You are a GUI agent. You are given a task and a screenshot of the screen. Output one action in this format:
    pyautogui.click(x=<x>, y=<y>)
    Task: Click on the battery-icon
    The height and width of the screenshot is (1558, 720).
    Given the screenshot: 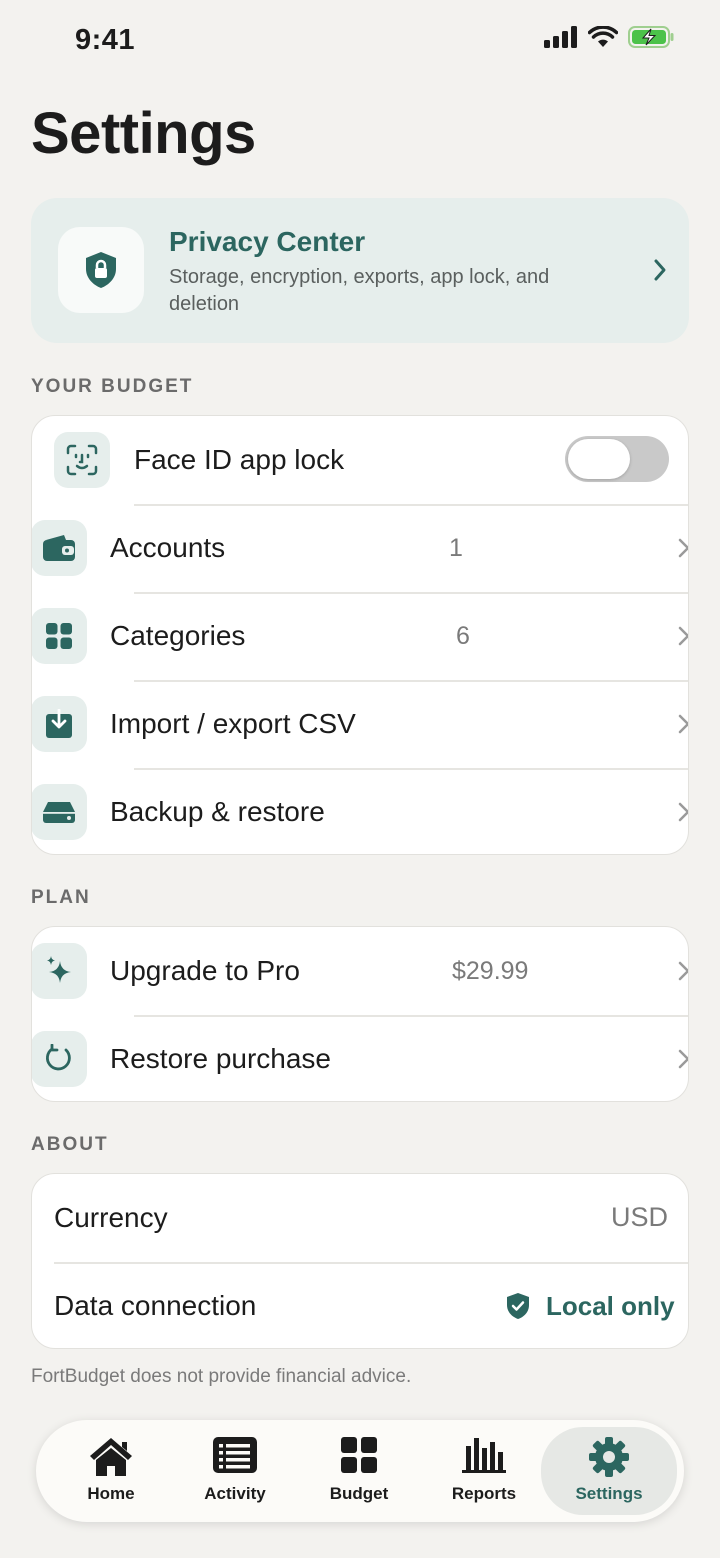 What is the action you would take?
    pyautogui.click(x=651, y=37)
    